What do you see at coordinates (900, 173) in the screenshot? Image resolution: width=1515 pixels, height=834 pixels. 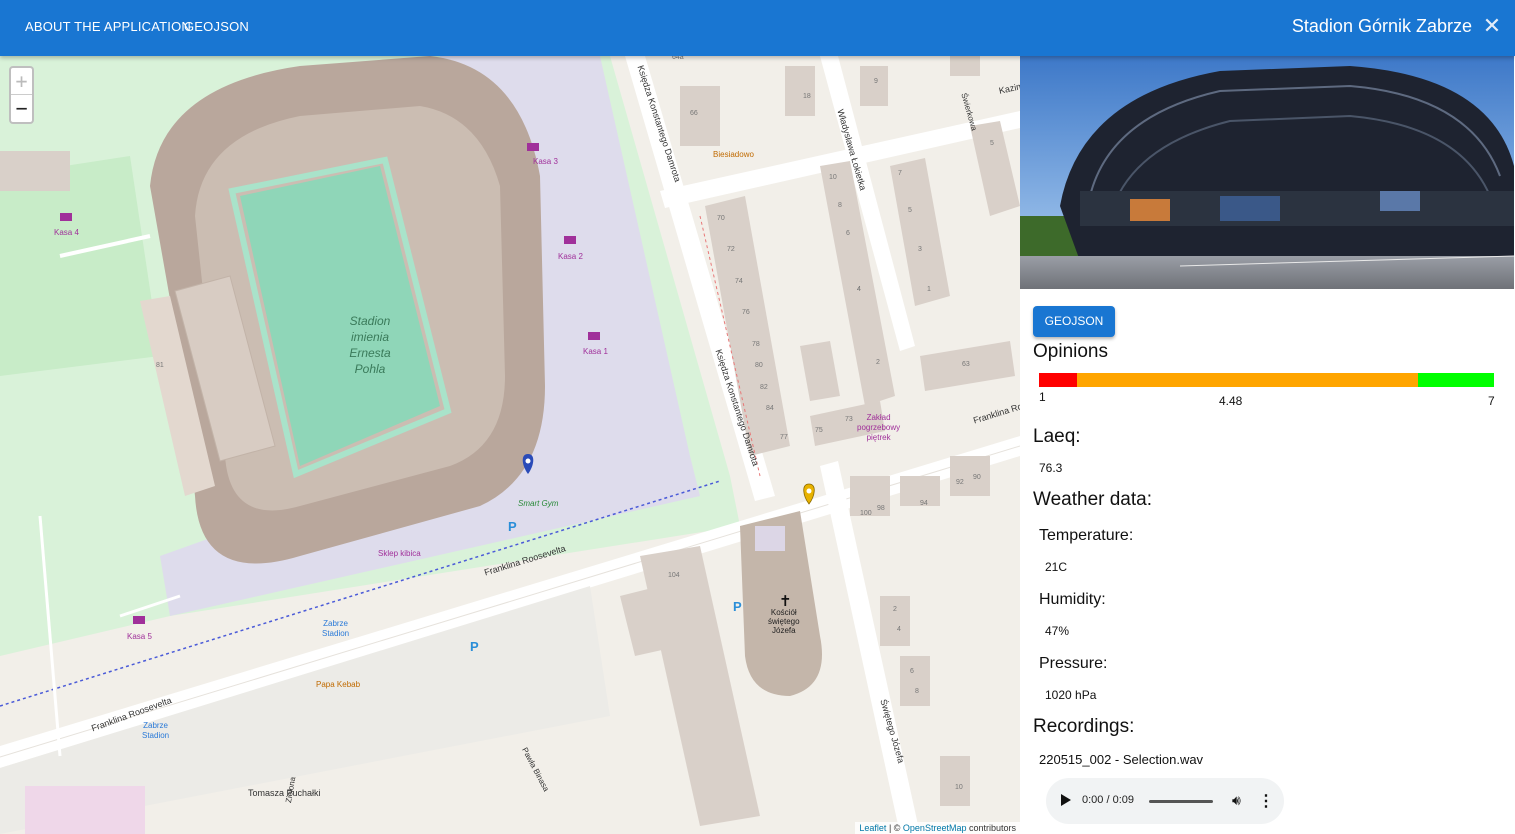 I see `house-number: 7` at bounding box center [900, 173].